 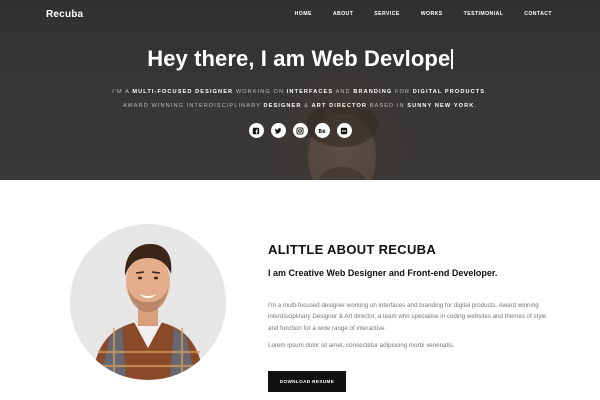 What do you see at coordinates (387, 105) in the screenshot?
I see `hero-desc-text: BASED IN` at bounding box center [387, 105].